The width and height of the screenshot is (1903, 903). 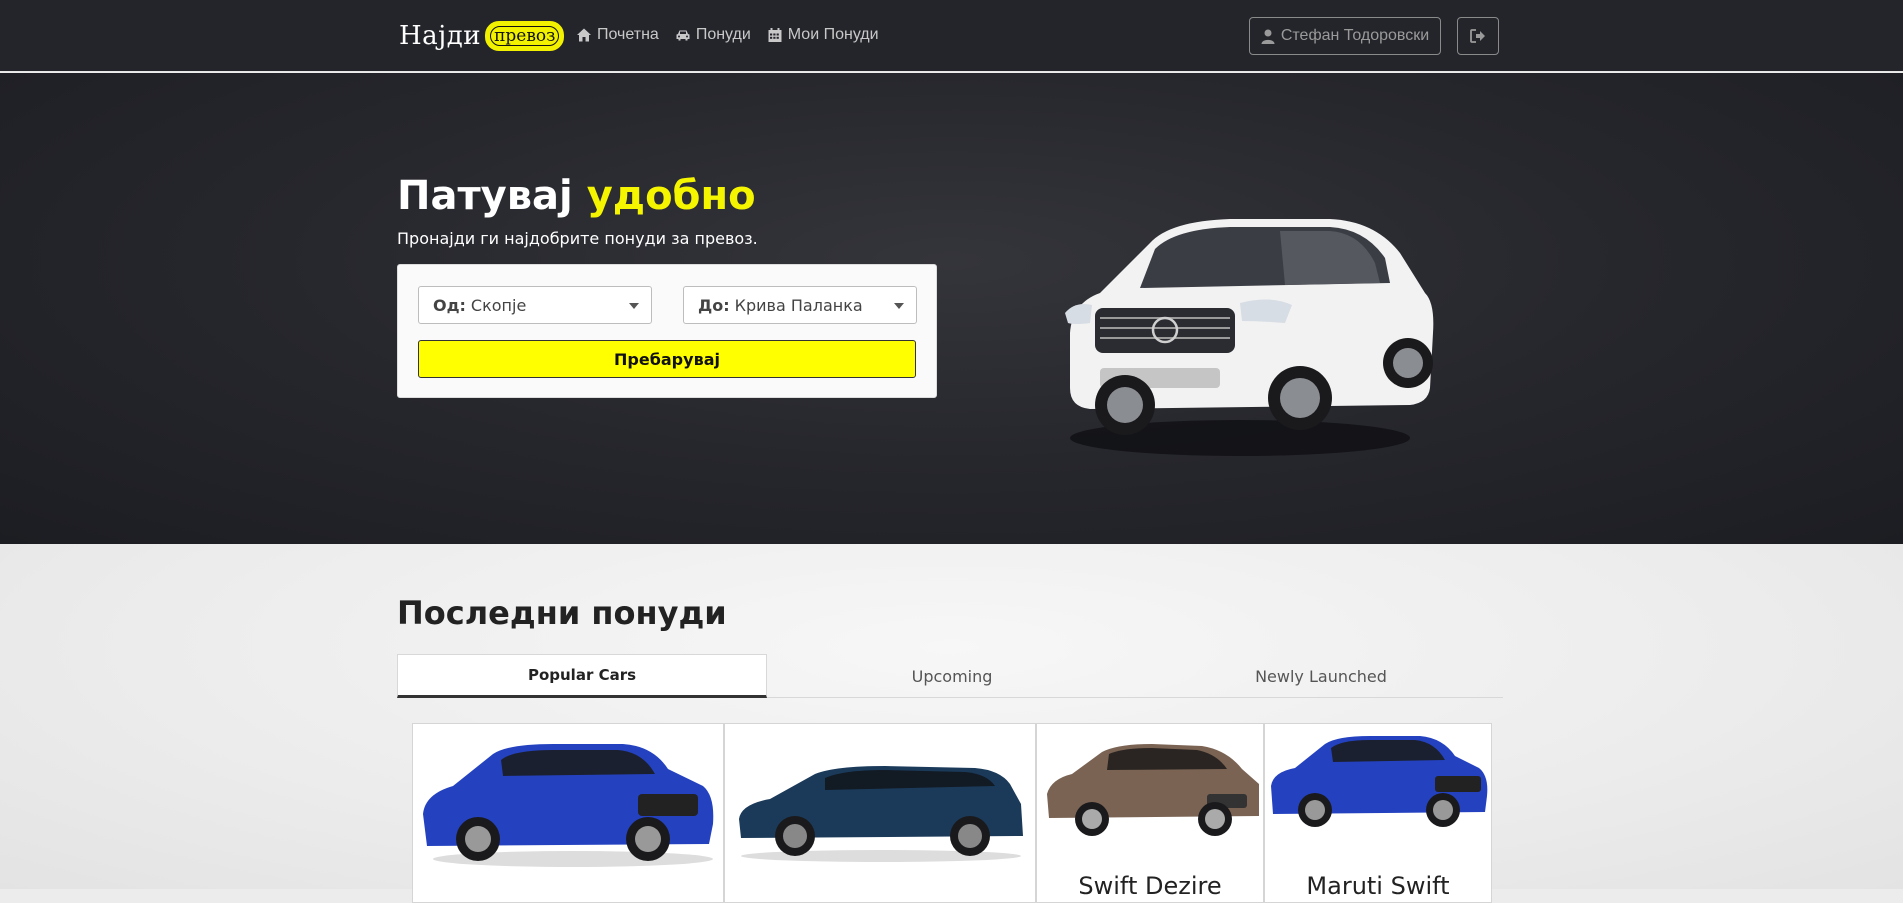 What do you see at coordinates (1355, 35) in the screenshot?
I see `user-name: Стефан Тодоровски` at bounding box center [1355, 35].